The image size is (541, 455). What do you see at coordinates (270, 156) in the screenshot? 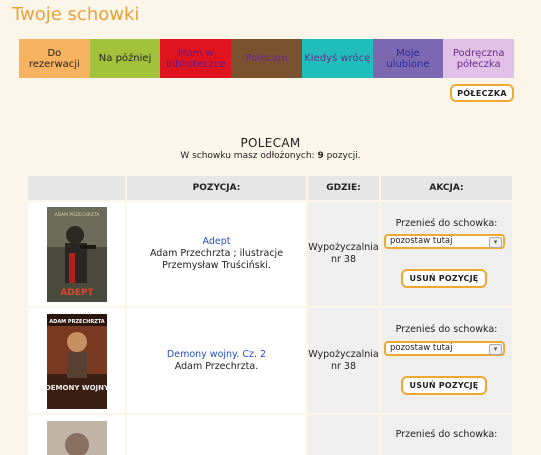
I see `items-summary: W schowku masz odłożonych: 9 pozycji.` at bounding box center [270, 156].